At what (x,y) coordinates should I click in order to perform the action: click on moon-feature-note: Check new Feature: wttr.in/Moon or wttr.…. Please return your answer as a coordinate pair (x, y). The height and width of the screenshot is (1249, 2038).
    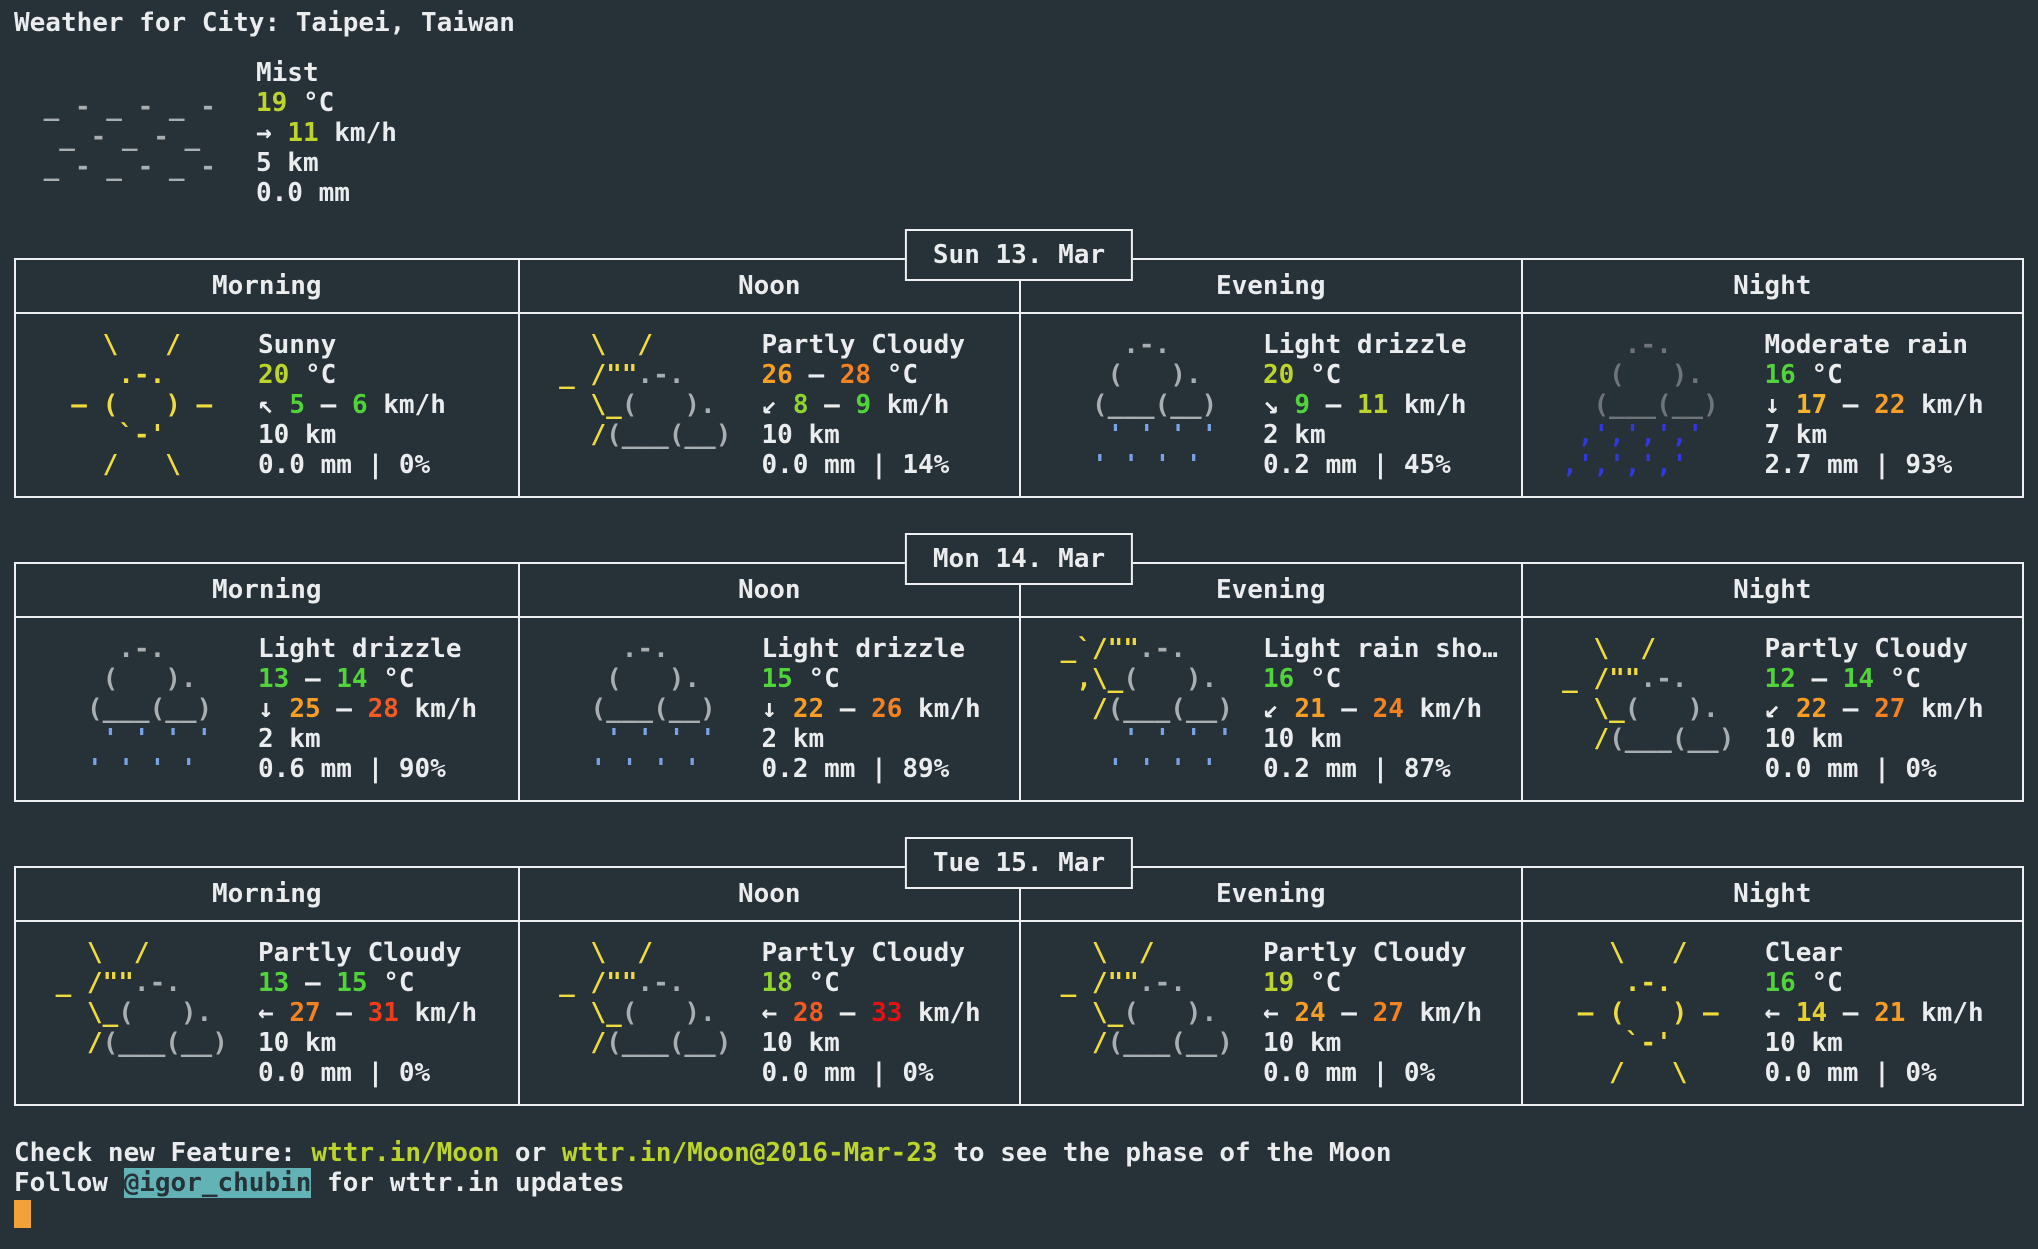
    Looking at the image, I should click on (1019, 1153).